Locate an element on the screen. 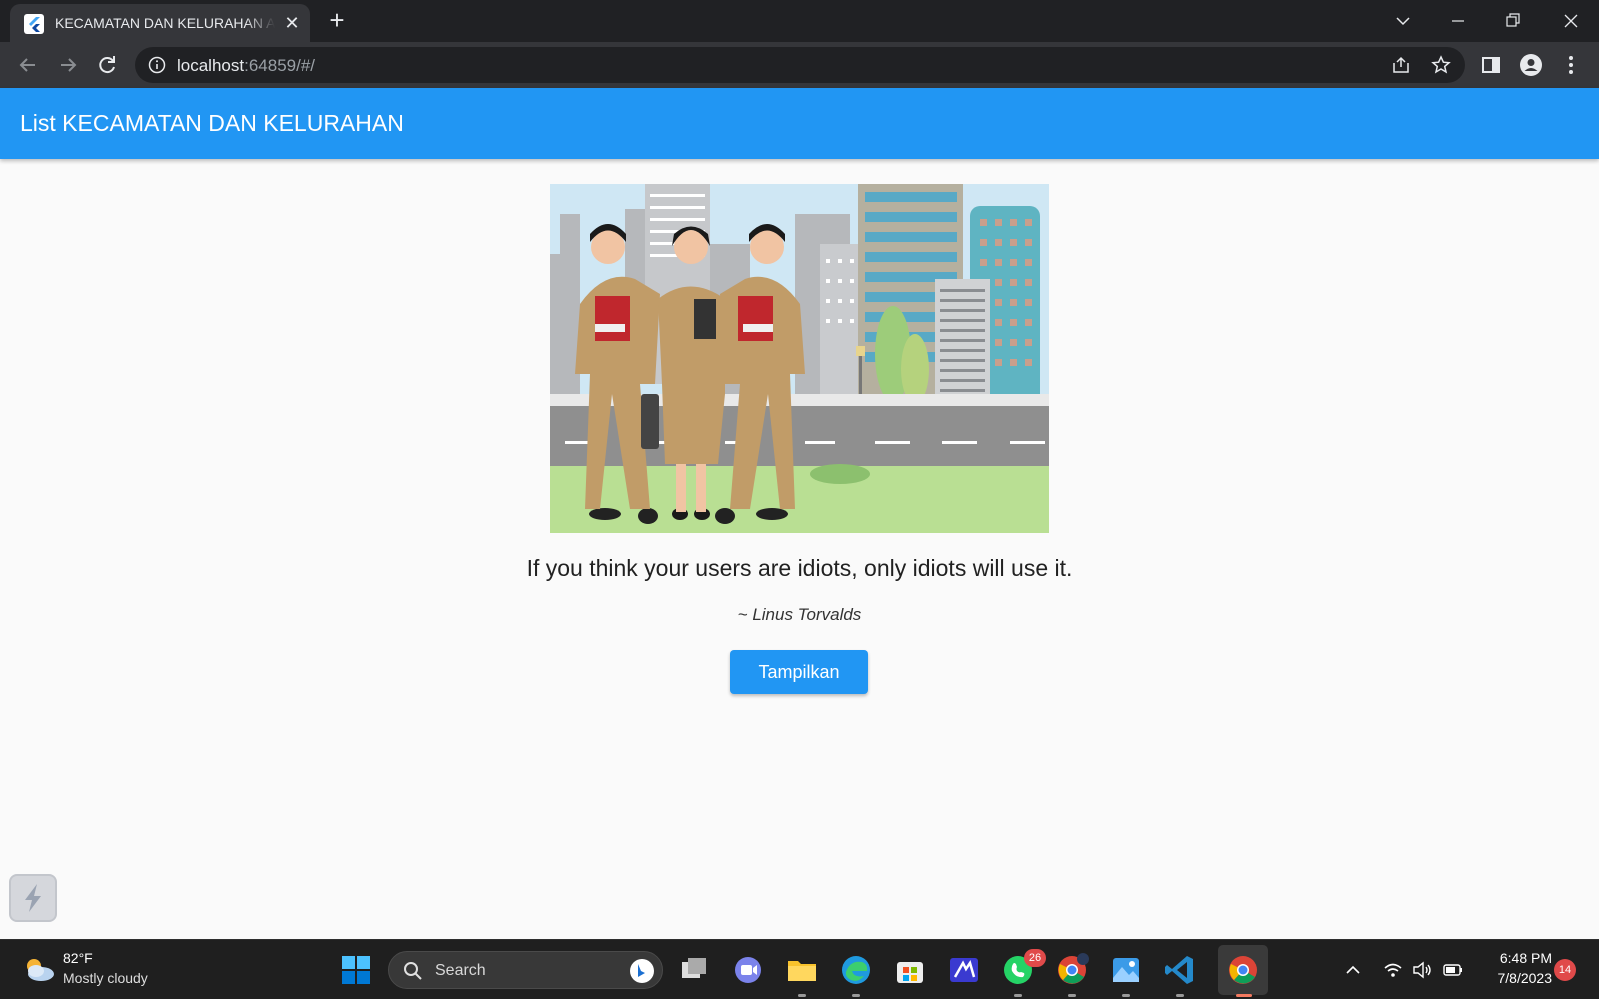 Image resolution: width=1599 pixels, height=999 pixels. close-tab-icon: ✕ is located at coordinates (292, 23).